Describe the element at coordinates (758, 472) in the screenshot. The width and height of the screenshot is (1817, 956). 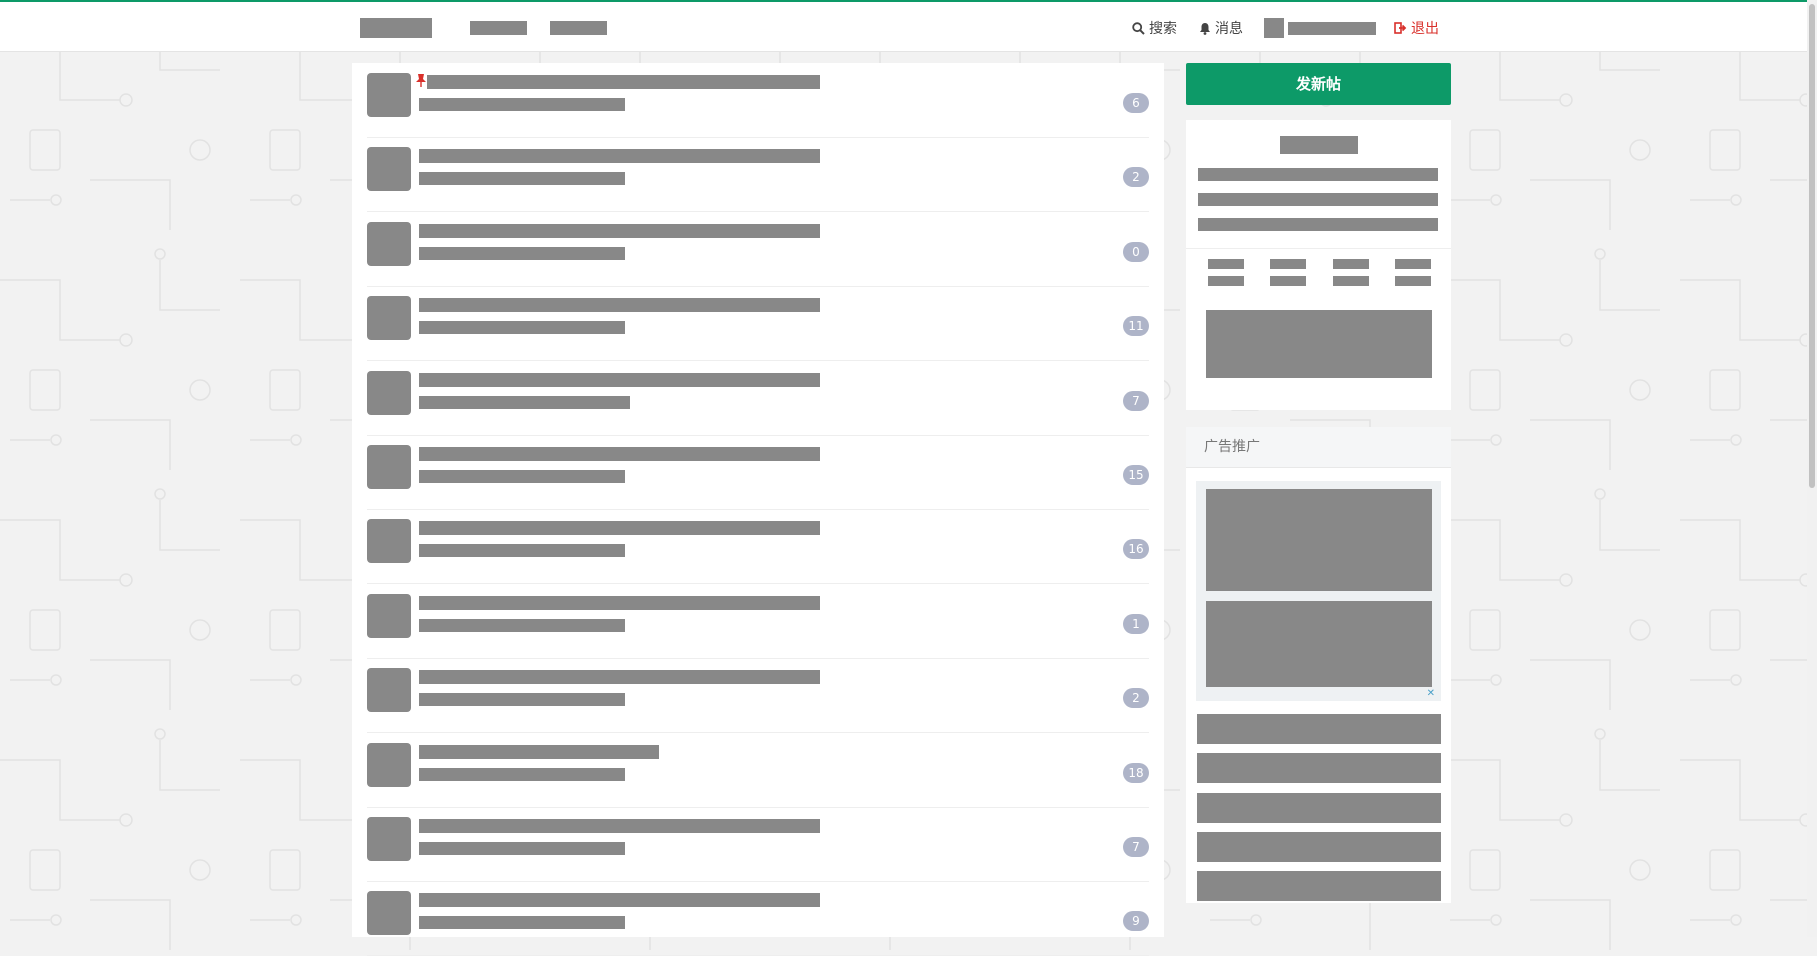
I see `thread-row: 15` at that location.